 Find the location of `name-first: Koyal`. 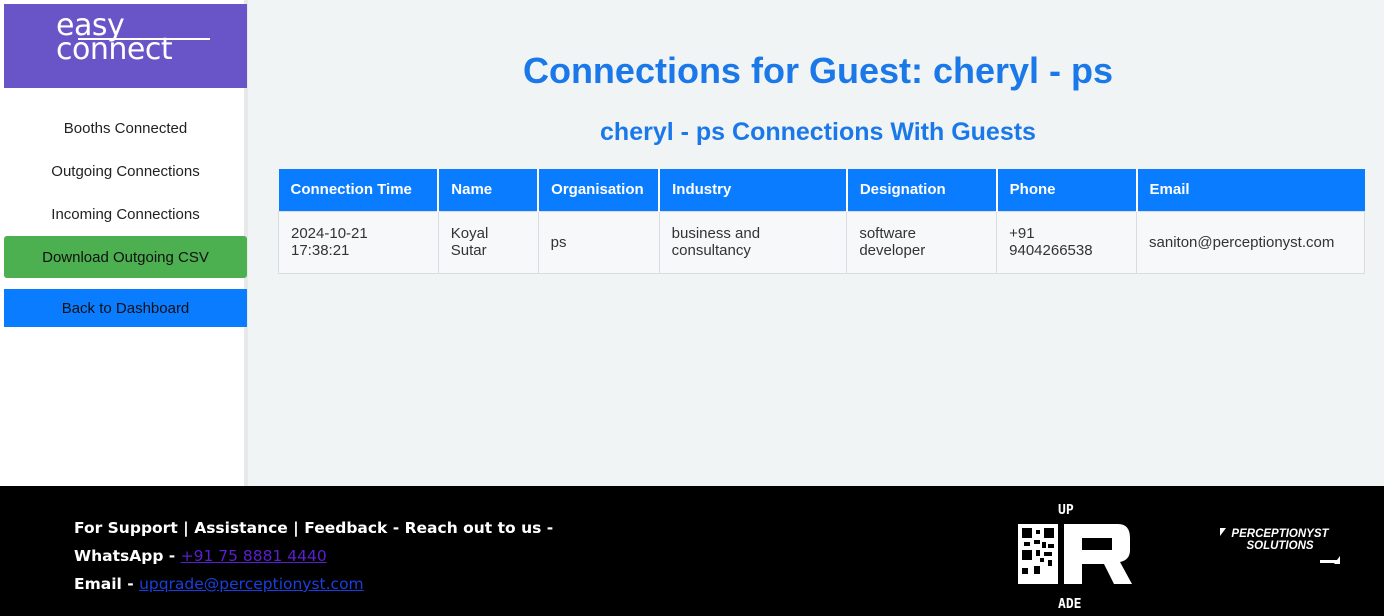

name-first: Koyal is located at coordinates (469, 233).